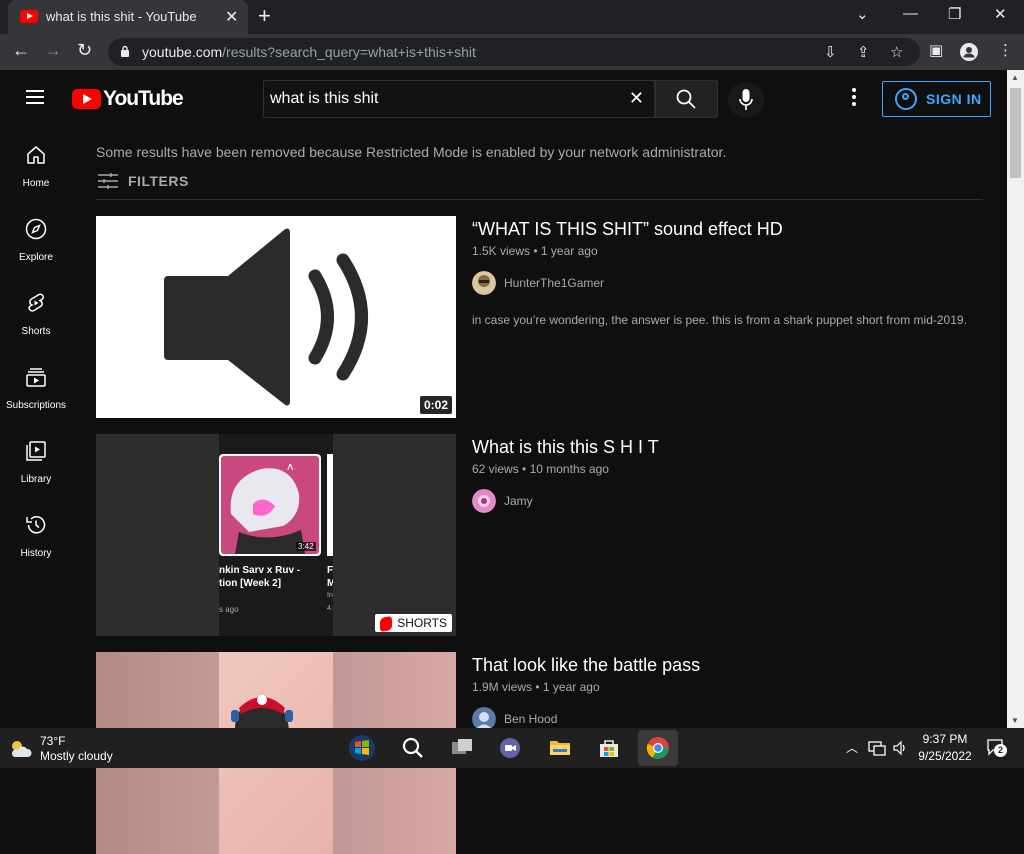  Describe the element at coordinates (440, 99) in the screenshot. I see `search-input` at that location.